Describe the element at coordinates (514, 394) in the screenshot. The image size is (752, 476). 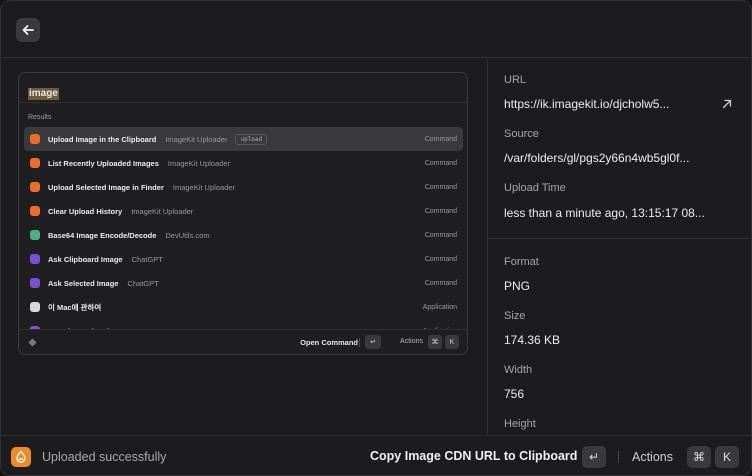
I see `width-value: 756` at that location.